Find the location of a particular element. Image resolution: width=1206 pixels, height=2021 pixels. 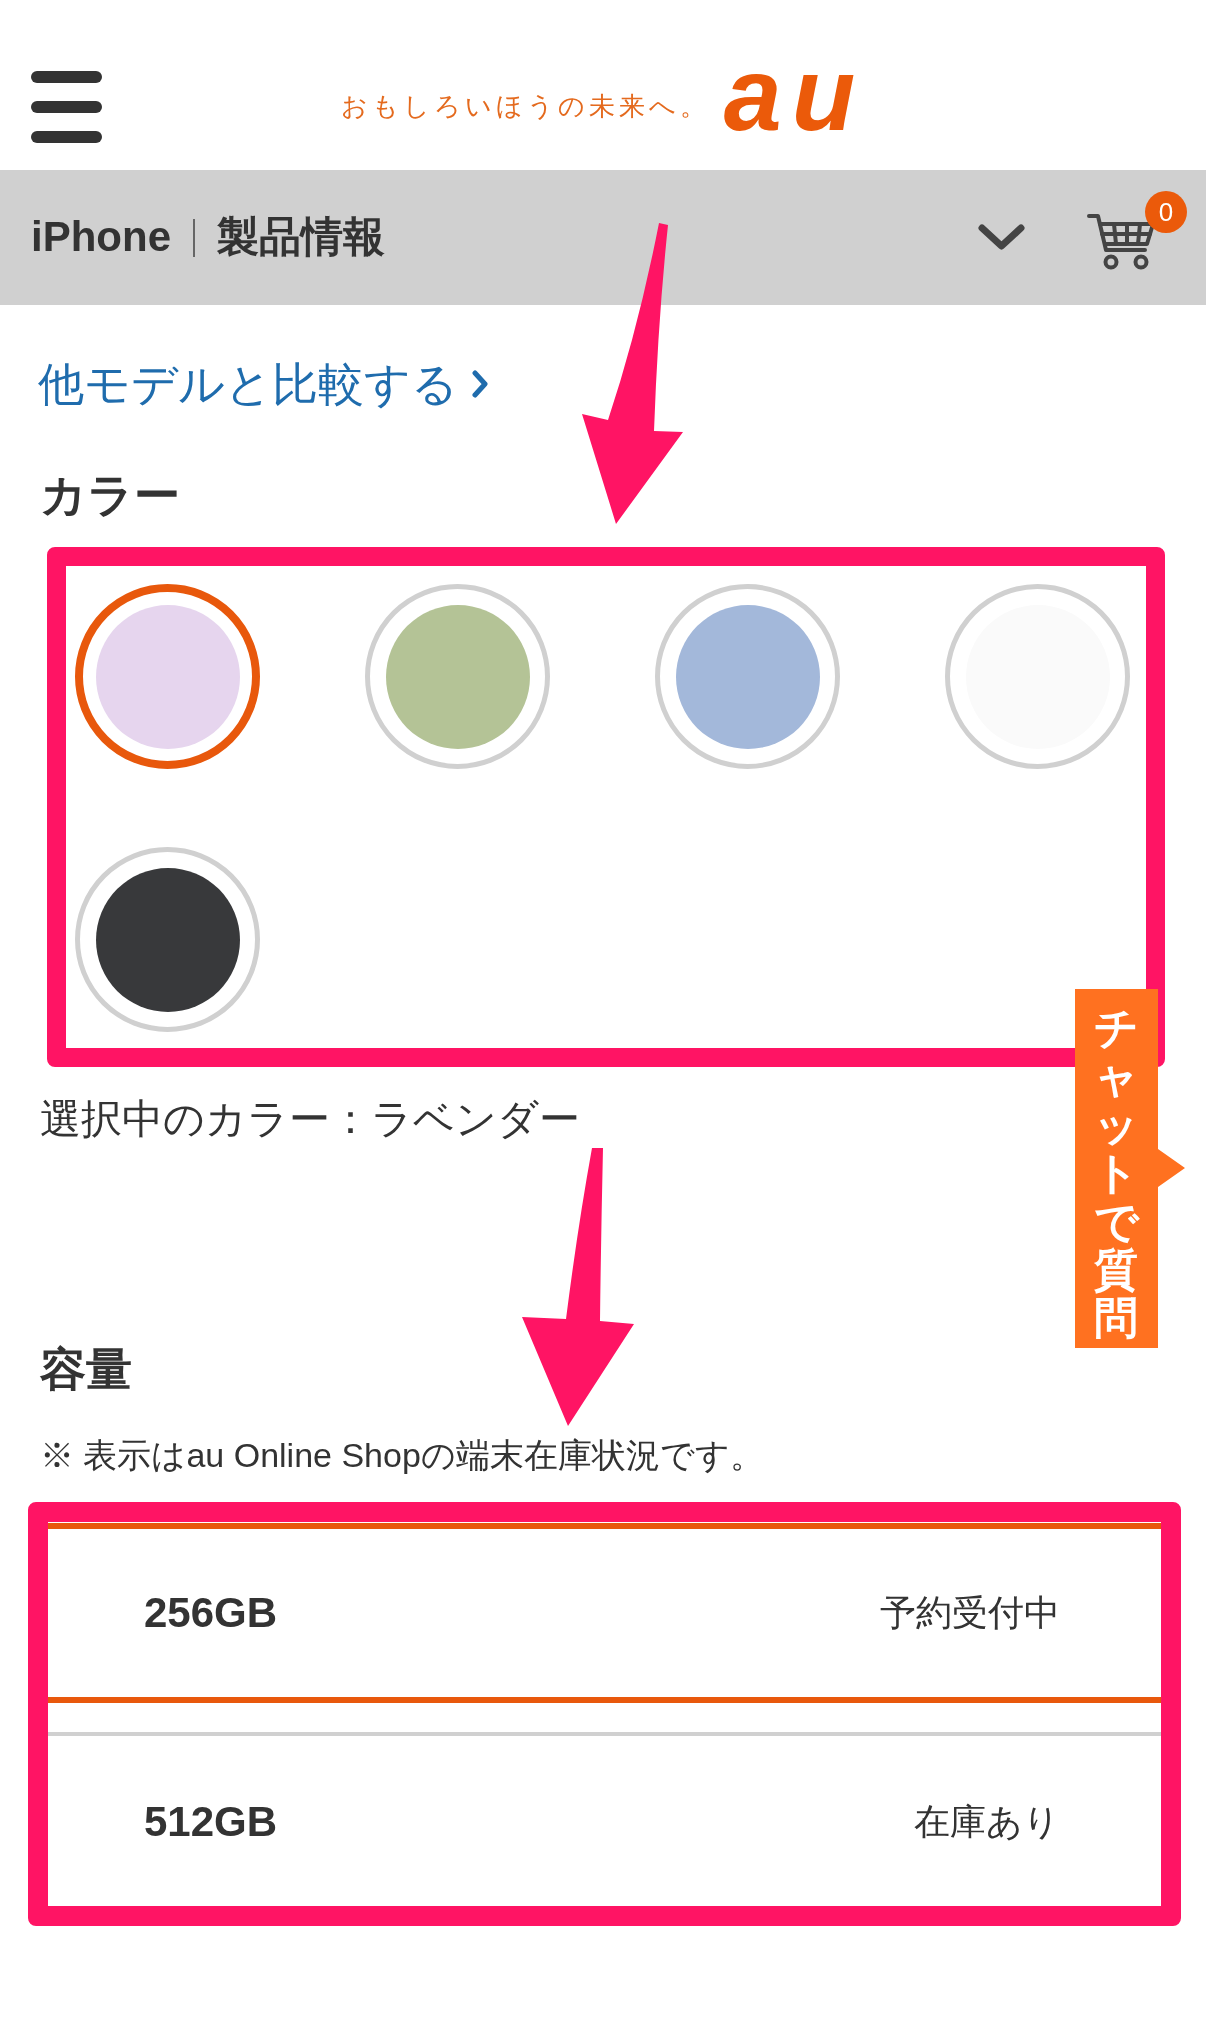

stock-status: 在庫あり is located at coordinates (987, 1821).